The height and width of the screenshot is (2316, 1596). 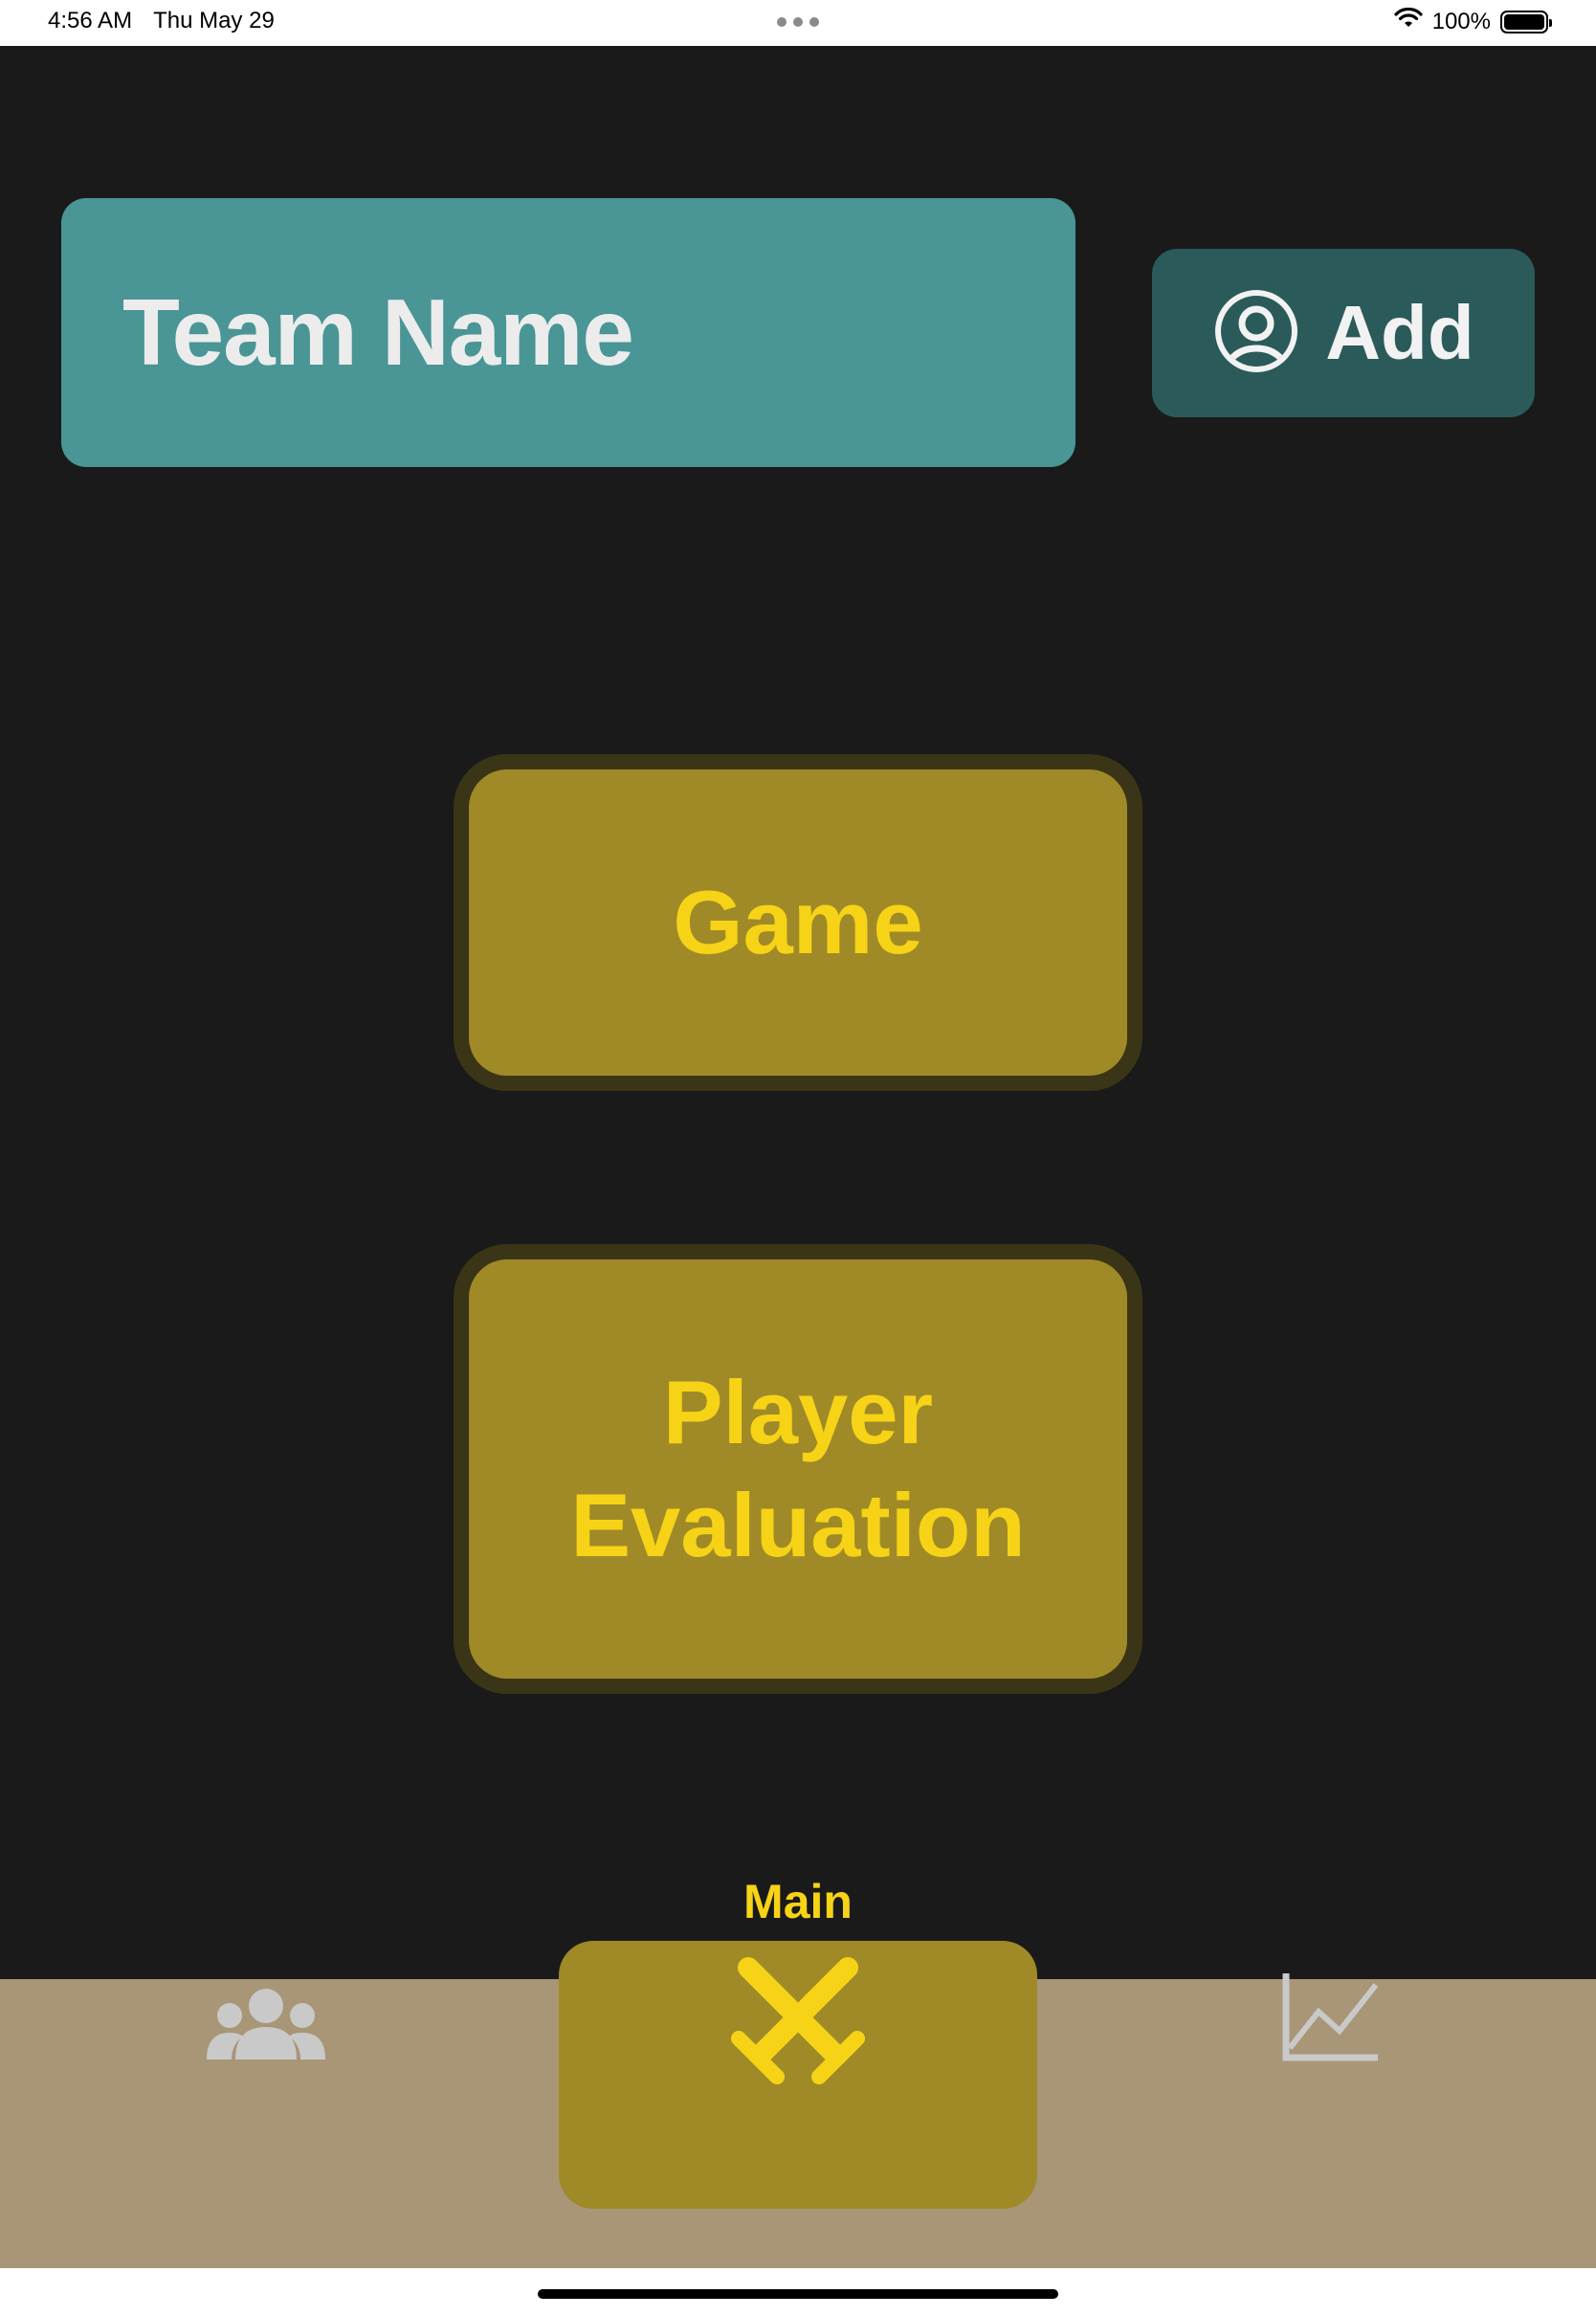 I want to click on player-evaluation-label: Player Evaluation, so click(x=798, y=1469).